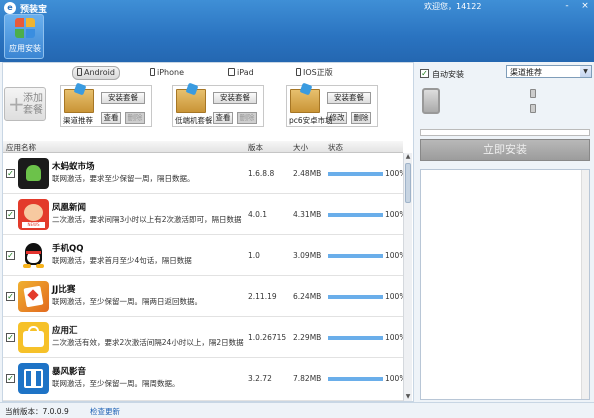 This screenshot has height=418, width=594. I want to click on app-version: 1.0.26715, so click(267, 337).